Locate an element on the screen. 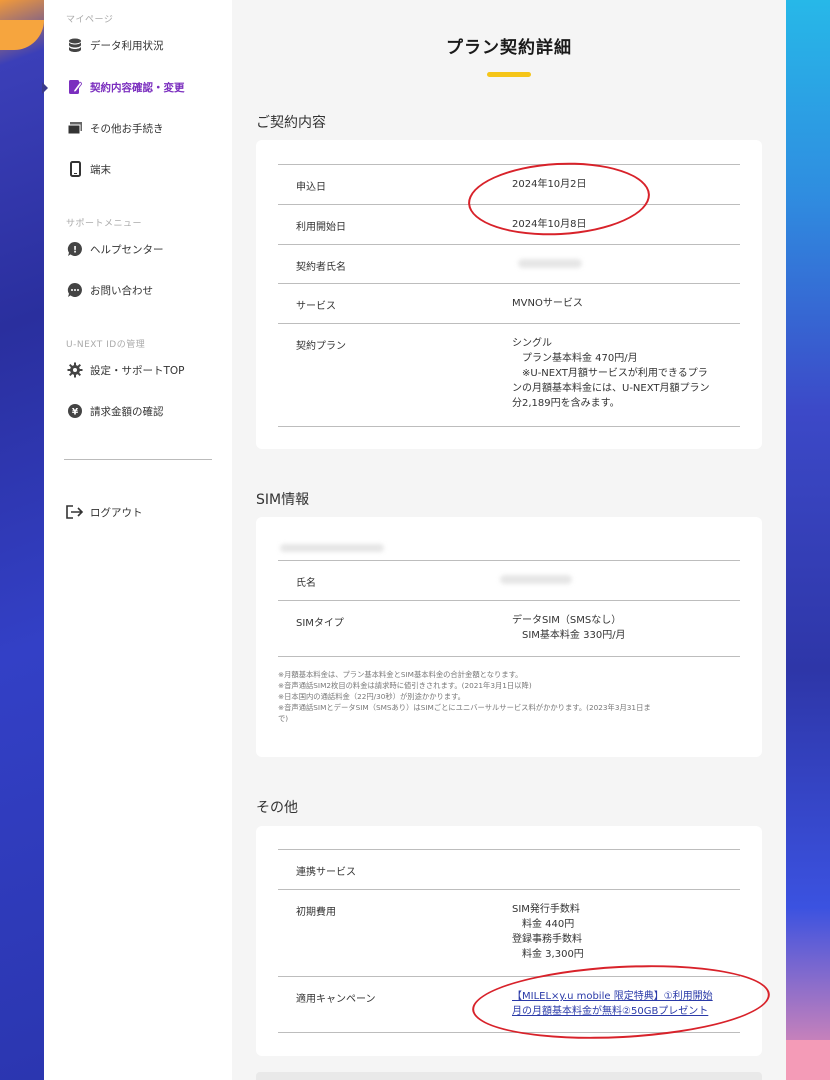  initial-cost-value: SIM発行手数料 料金 440円 登録事務手数料 料金 3,300円 is located at coordinates (548, 932).